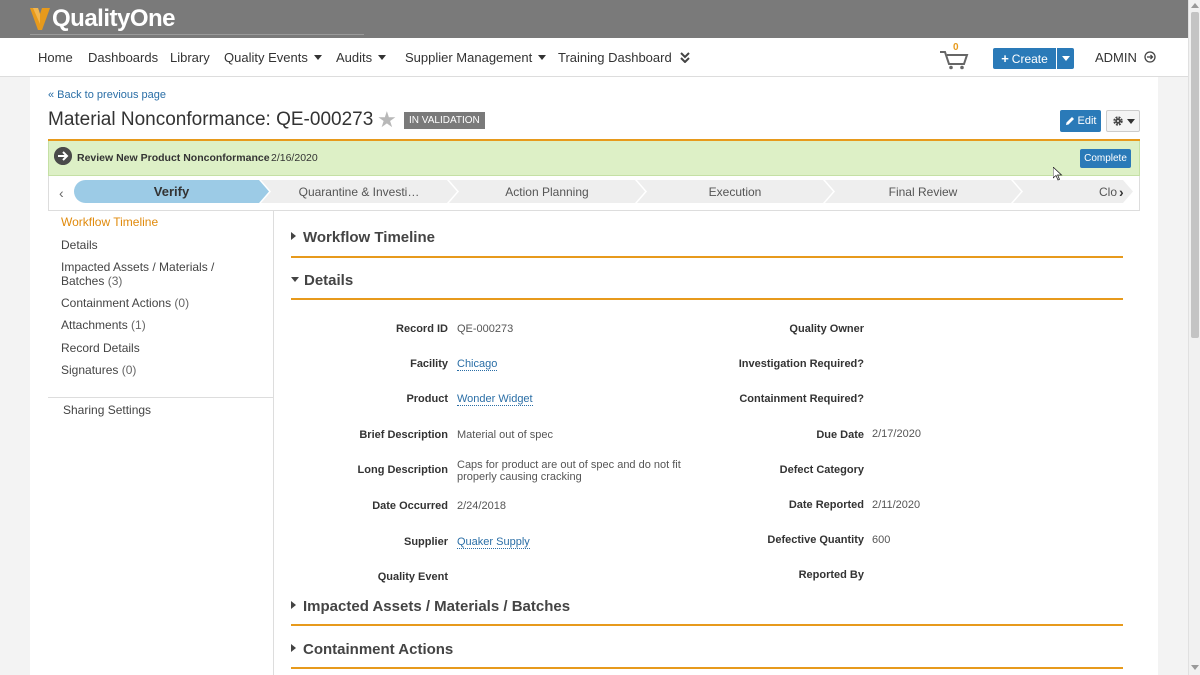  Describe the element at coordinates (493, 542) in the screenshot. I see `supplier-link: Quaker Supply` at that location.